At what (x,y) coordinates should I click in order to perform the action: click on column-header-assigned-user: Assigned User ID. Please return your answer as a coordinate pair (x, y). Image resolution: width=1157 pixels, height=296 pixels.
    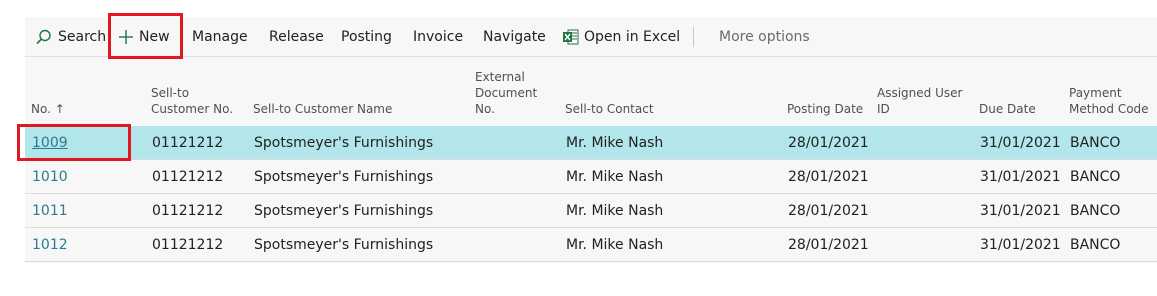
    Looking at the image, I should click on (919, 101).